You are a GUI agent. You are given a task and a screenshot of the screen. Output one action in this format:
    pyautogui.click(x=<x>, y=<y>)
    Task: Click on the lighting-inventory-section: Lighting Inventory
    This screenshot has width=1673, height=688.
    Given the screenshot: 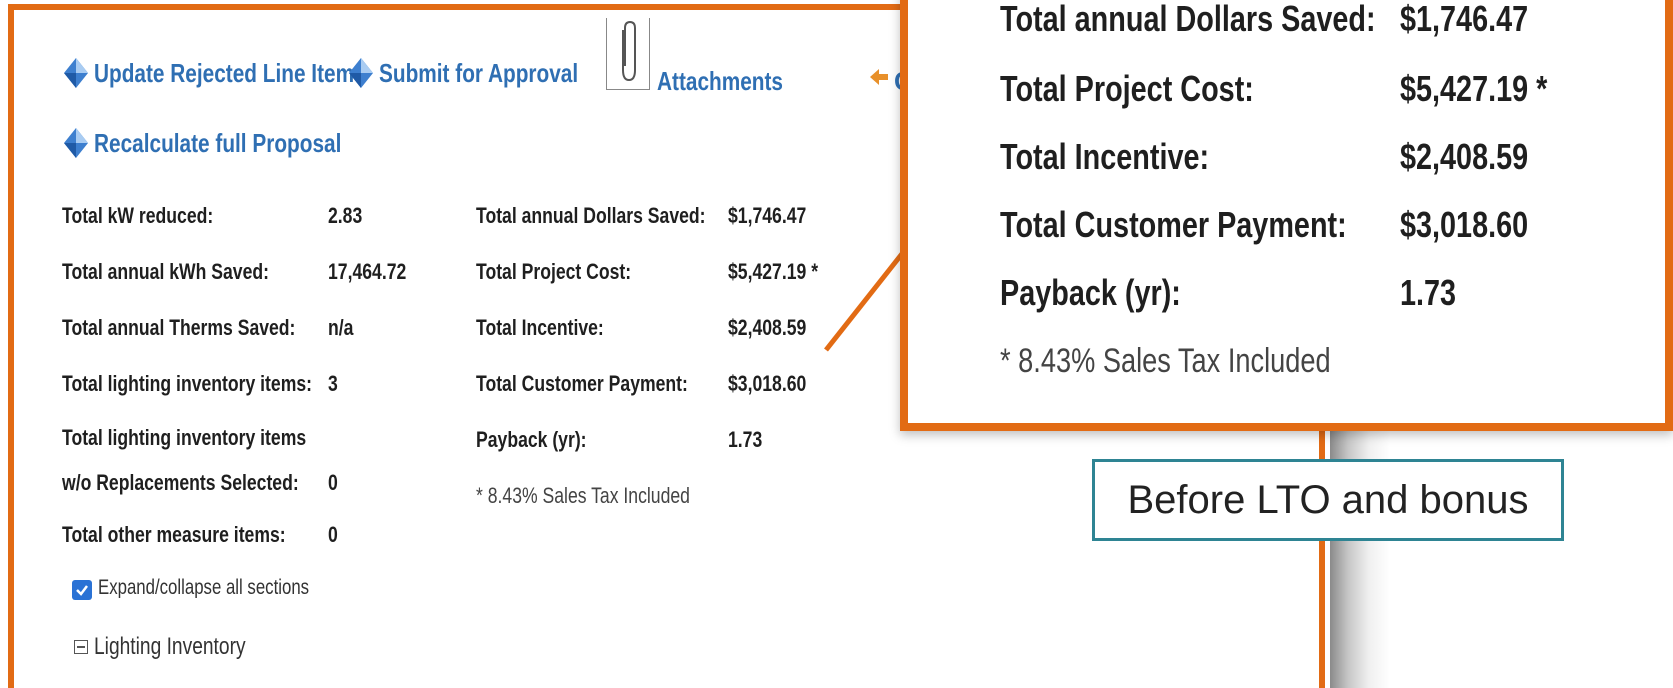 What is the action you would take?
    pyautogui.click(x=188, y=647)
    